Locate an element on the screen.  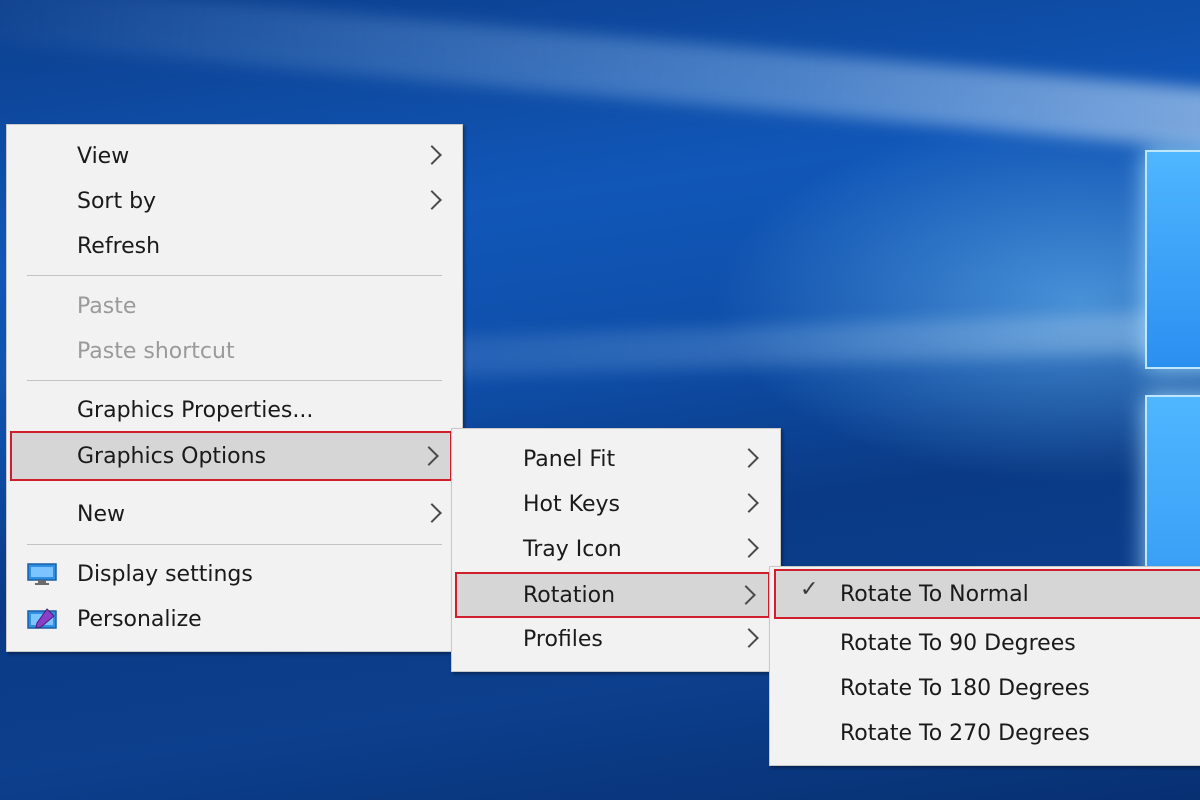
menu-item-label: Personalize is located at coordinates (139, 619).